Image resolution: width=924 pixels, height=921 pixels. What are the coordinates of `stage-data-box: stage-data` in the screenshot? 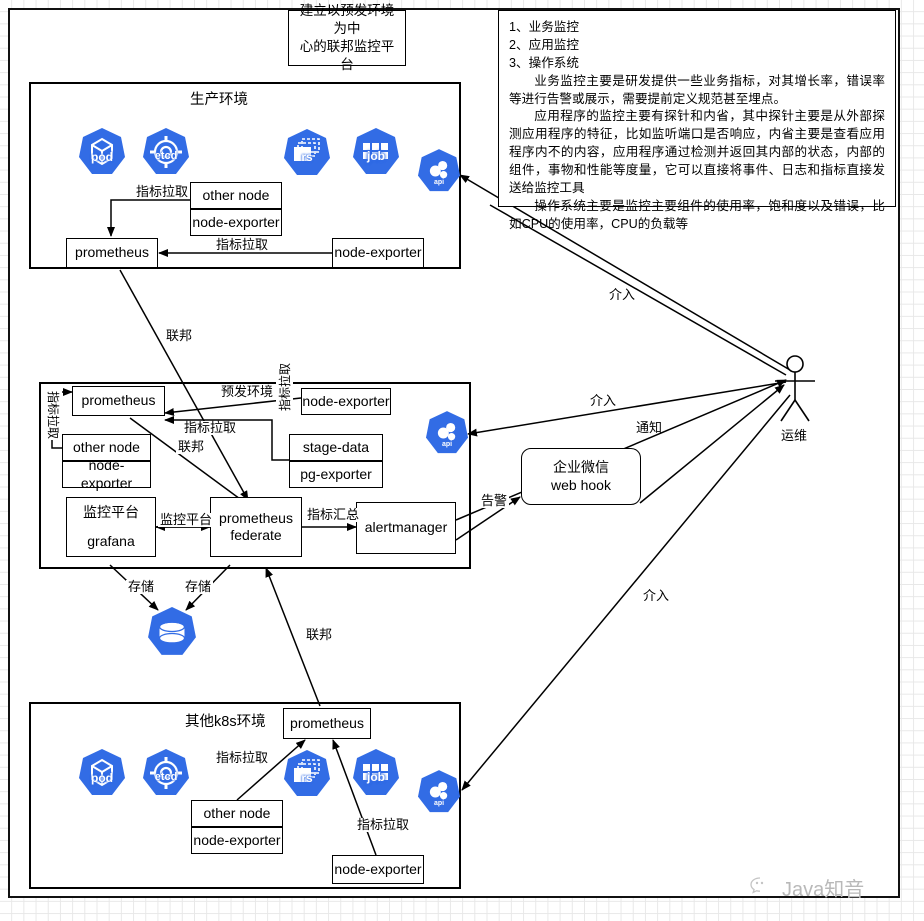 It's located at (336, 447).